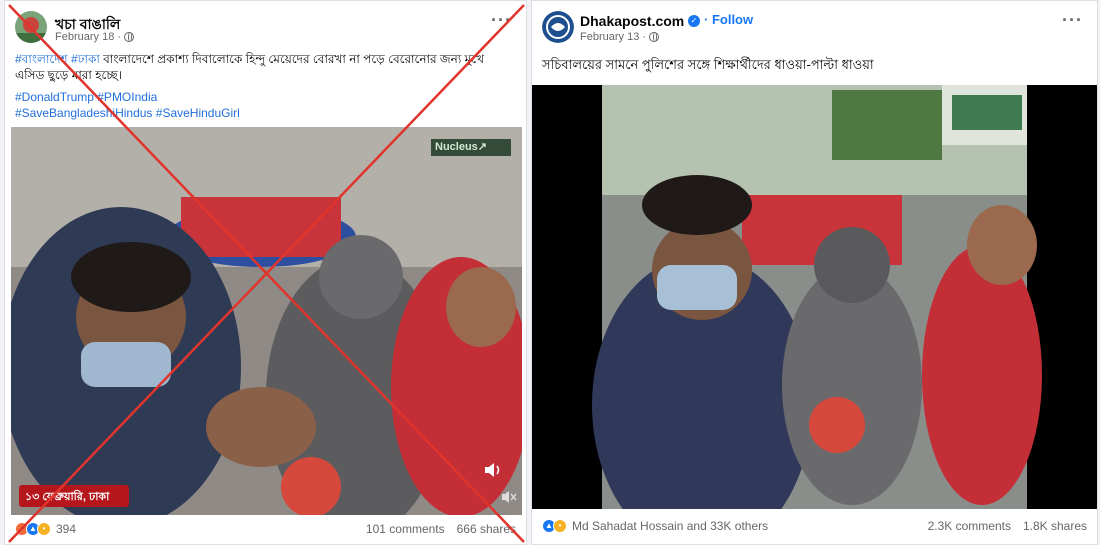 This screenshot has height=545, width=1100. What do you see at coordinates (670, 526) in the screenshot?
I see `reaction-names: Md Sahadat Hossain and 33K others` at bounding box center [670, 526].